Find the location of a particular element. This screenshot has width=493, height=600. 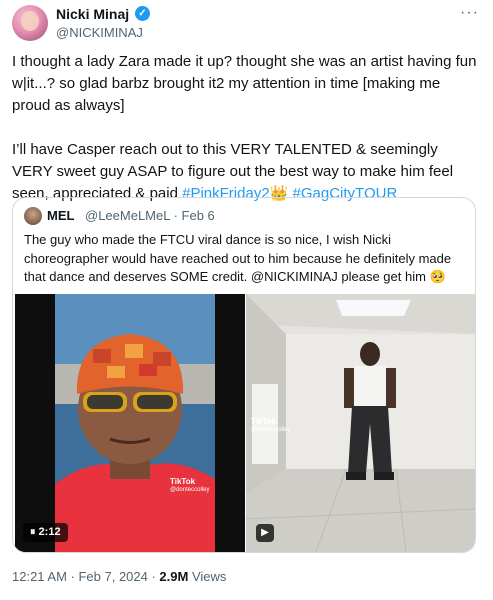

play-icon: ▶ is located at coordinates (265, 533).